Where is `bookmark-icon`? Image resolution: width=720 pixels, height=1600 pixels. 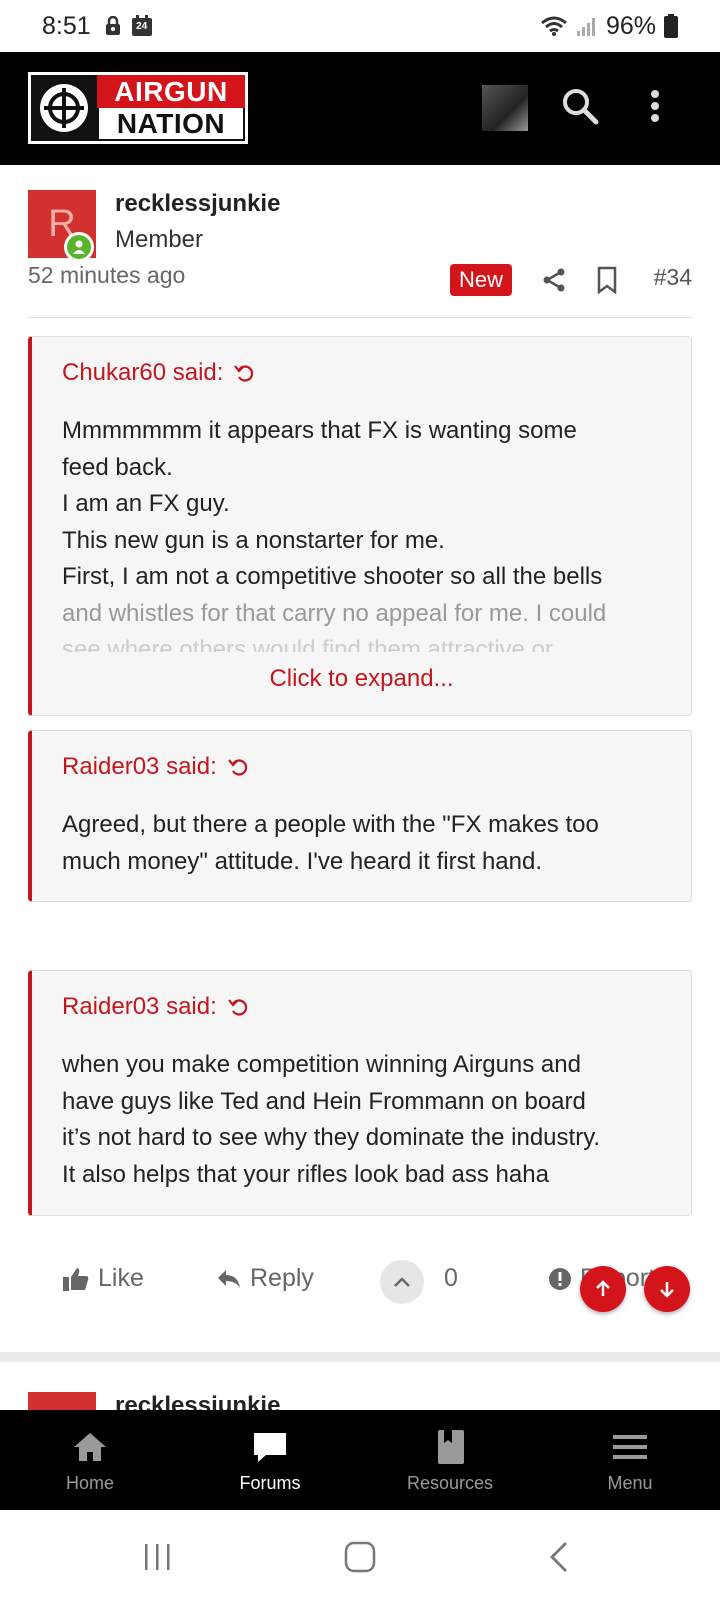
bookmark-icon is located at coordinates (607, 280).